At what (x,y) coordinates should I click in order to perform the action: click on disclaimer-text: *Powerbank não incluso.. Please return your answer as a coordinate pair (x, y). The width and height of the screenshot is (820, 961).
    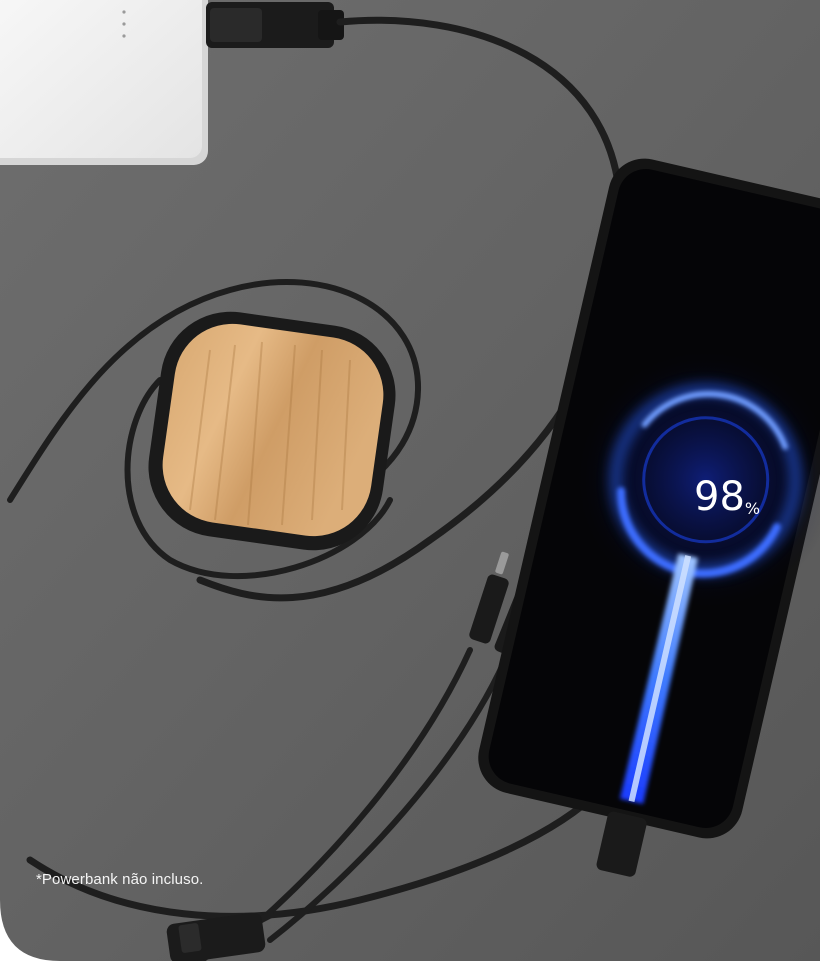
    Looking at the image, I should click on (120, 879).